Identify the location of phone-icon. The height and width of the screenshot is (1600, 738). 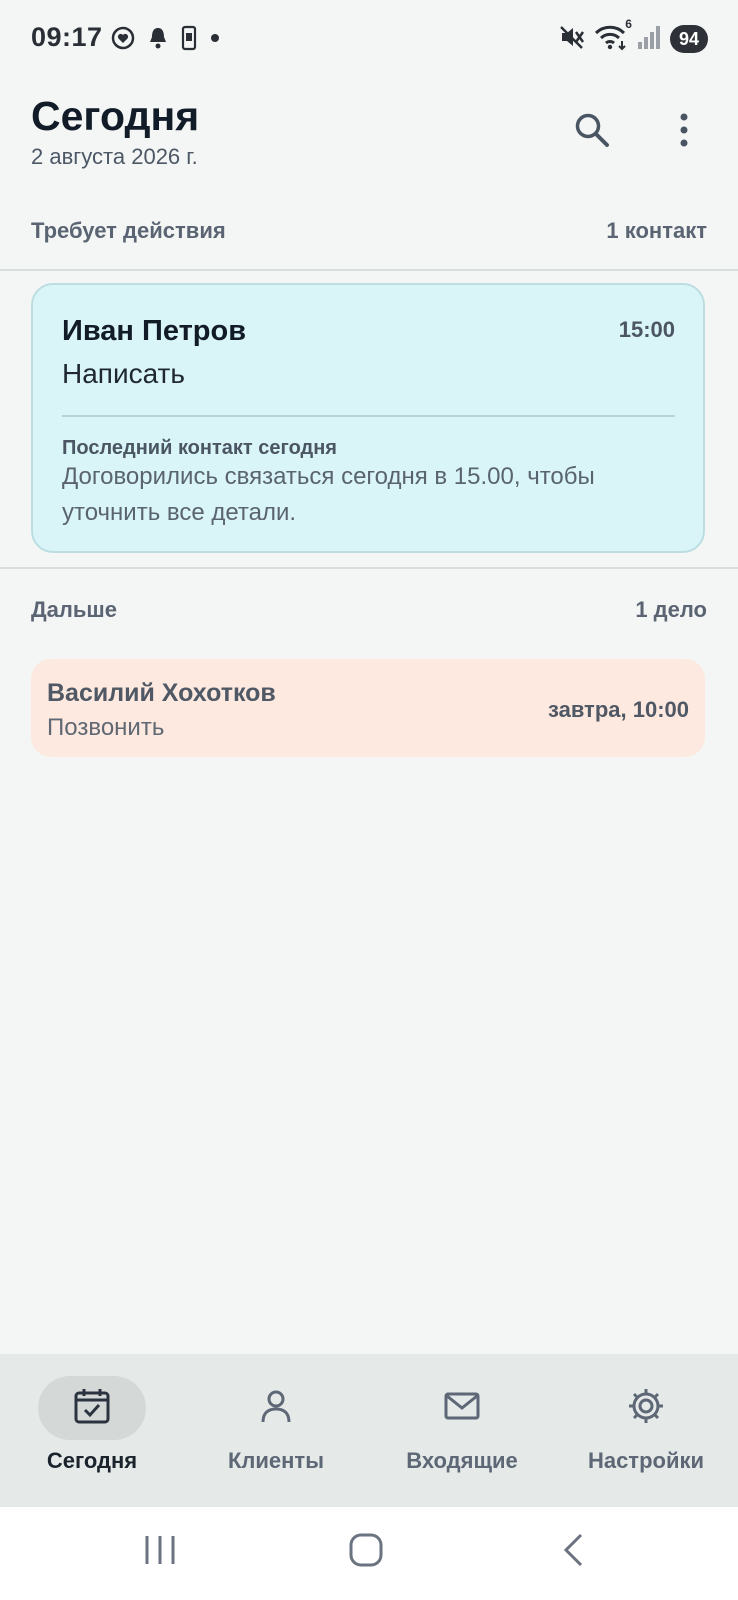
(189, 40).